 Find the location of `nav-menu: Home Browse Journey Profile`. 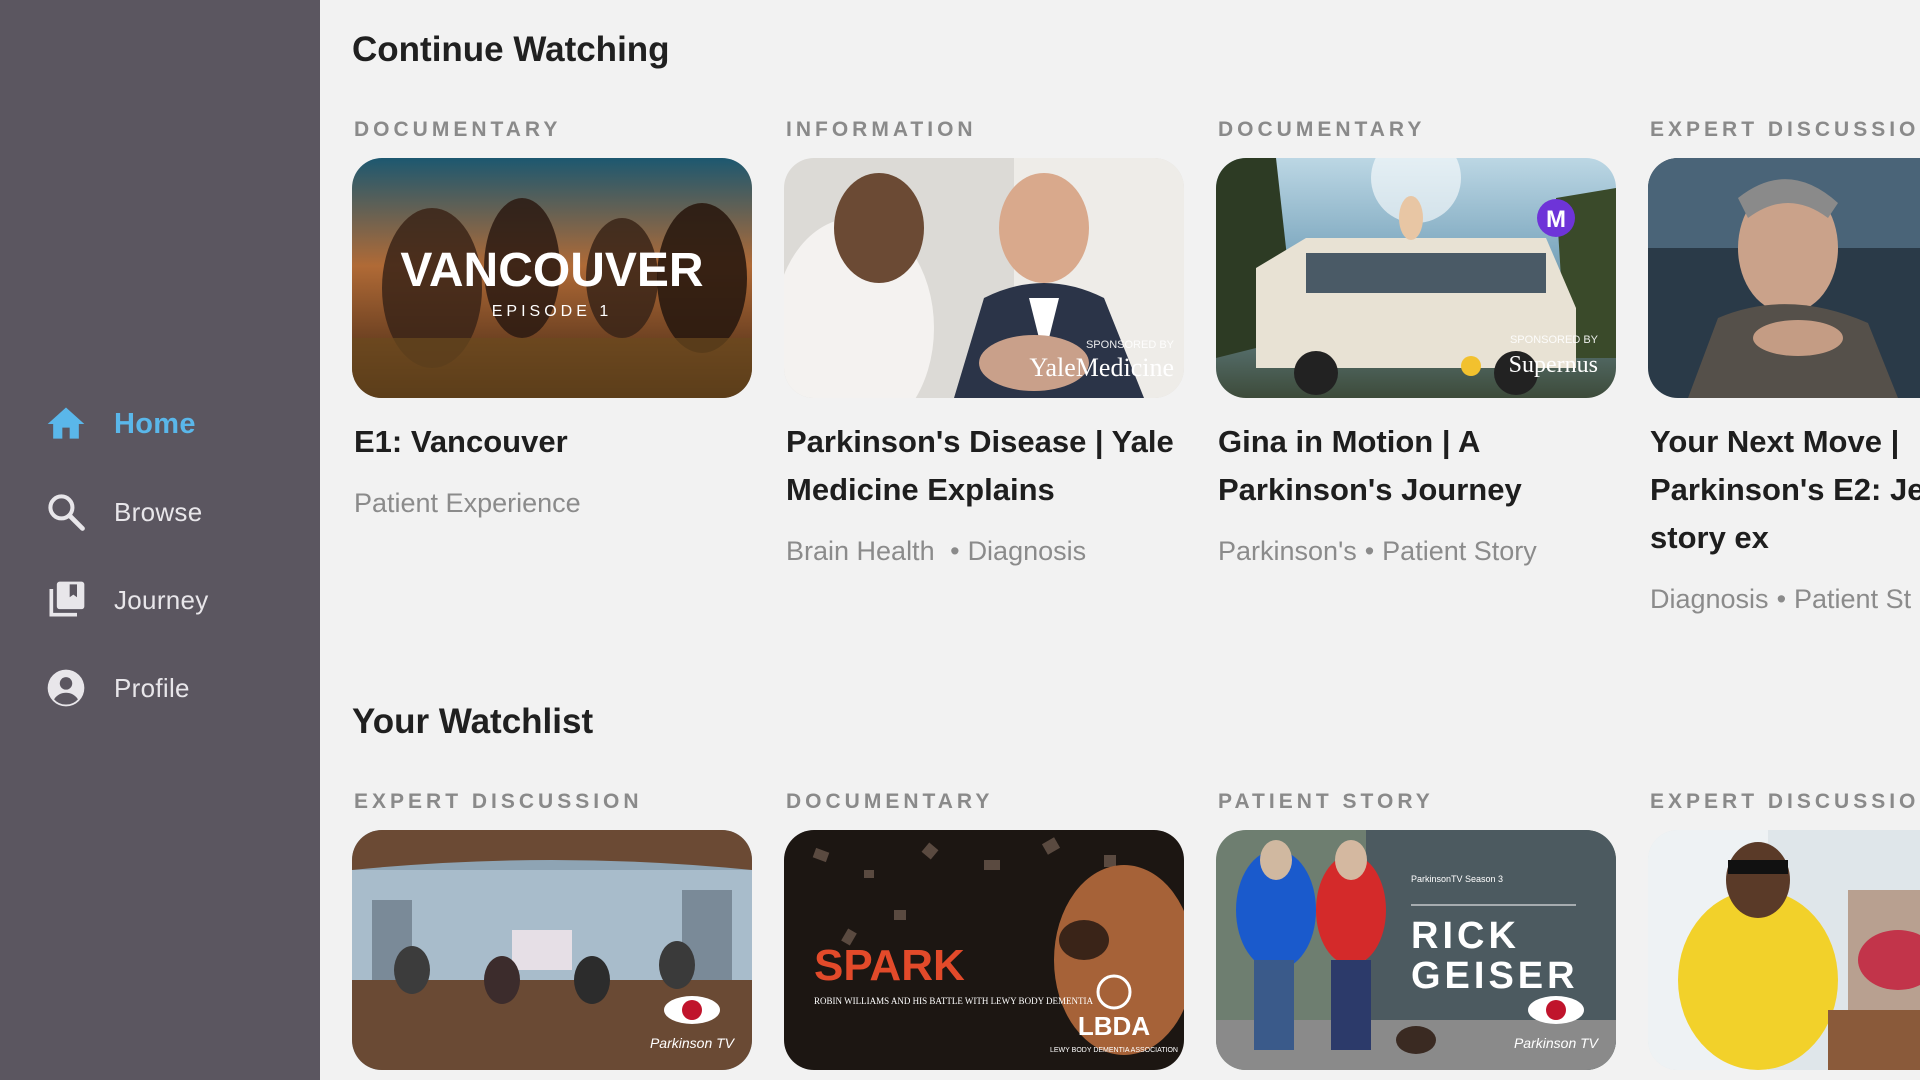

nav-menu: Home Browse Journey Profile is located at coordinates (160, 556).